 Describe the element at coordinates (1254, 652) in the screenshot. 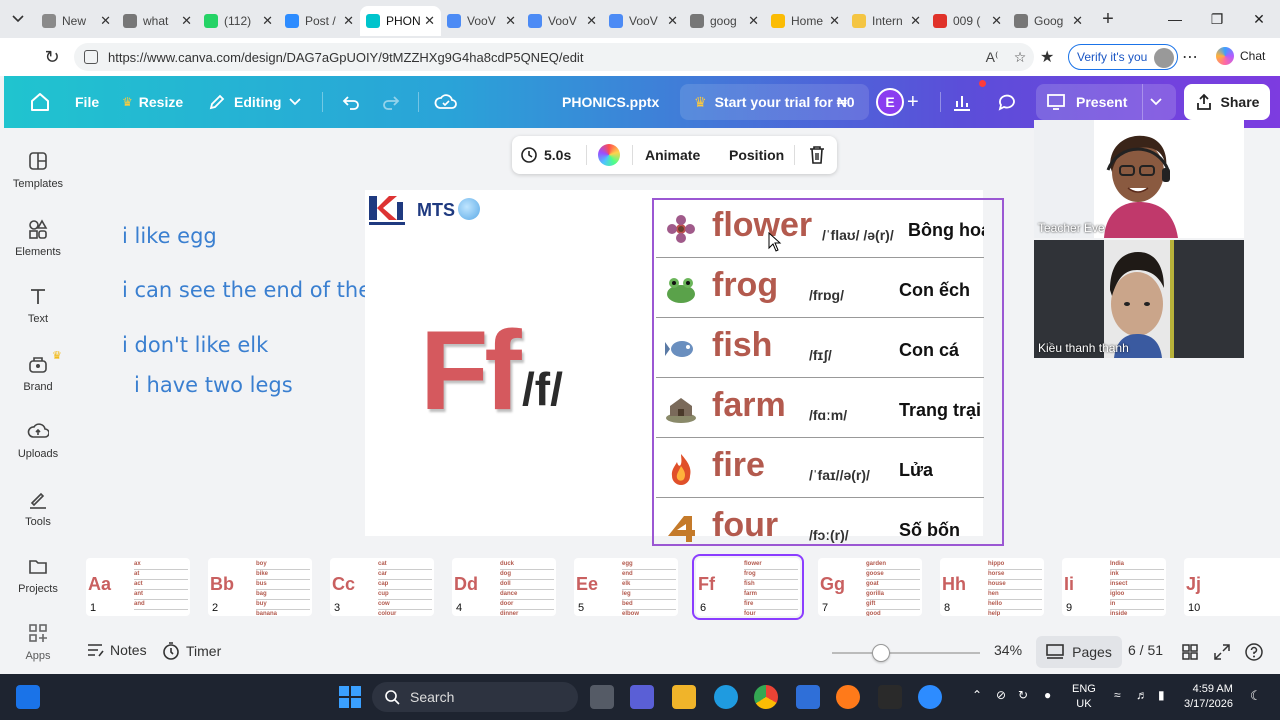

I see `help-icon` at that location.